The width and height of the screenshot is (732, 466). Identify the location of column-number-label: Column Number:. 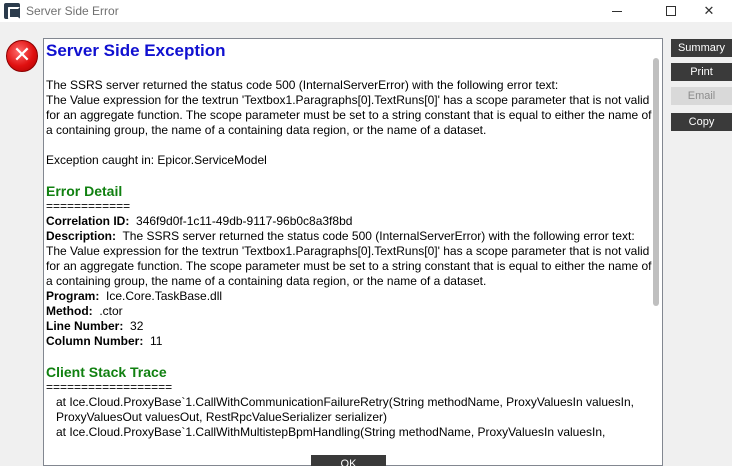
(95, 341).